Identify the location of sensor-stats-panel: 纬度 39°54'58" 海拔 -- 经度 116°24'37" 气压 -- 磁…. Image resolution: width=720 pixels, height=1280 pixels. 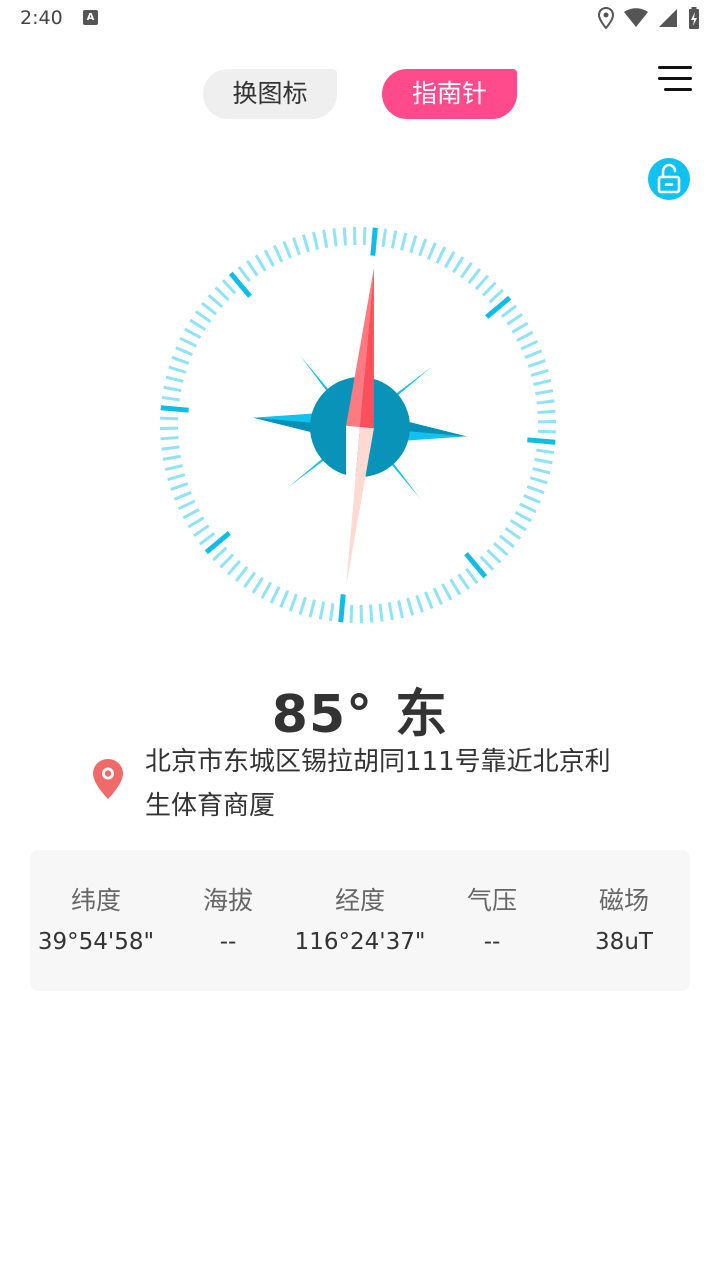
(360, 920).